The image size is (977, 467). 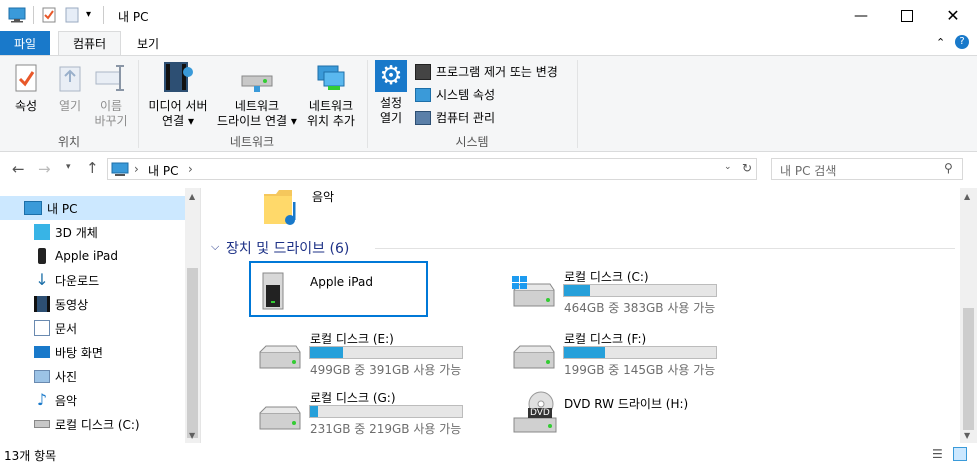 I want to click on phone-icon, so click(x=42, y=256).